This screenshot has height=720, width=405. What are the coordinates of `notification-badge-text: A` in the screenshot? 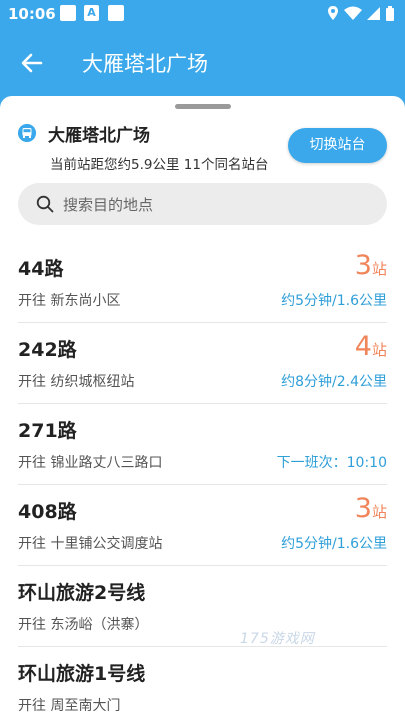 It's located at (91, 12).